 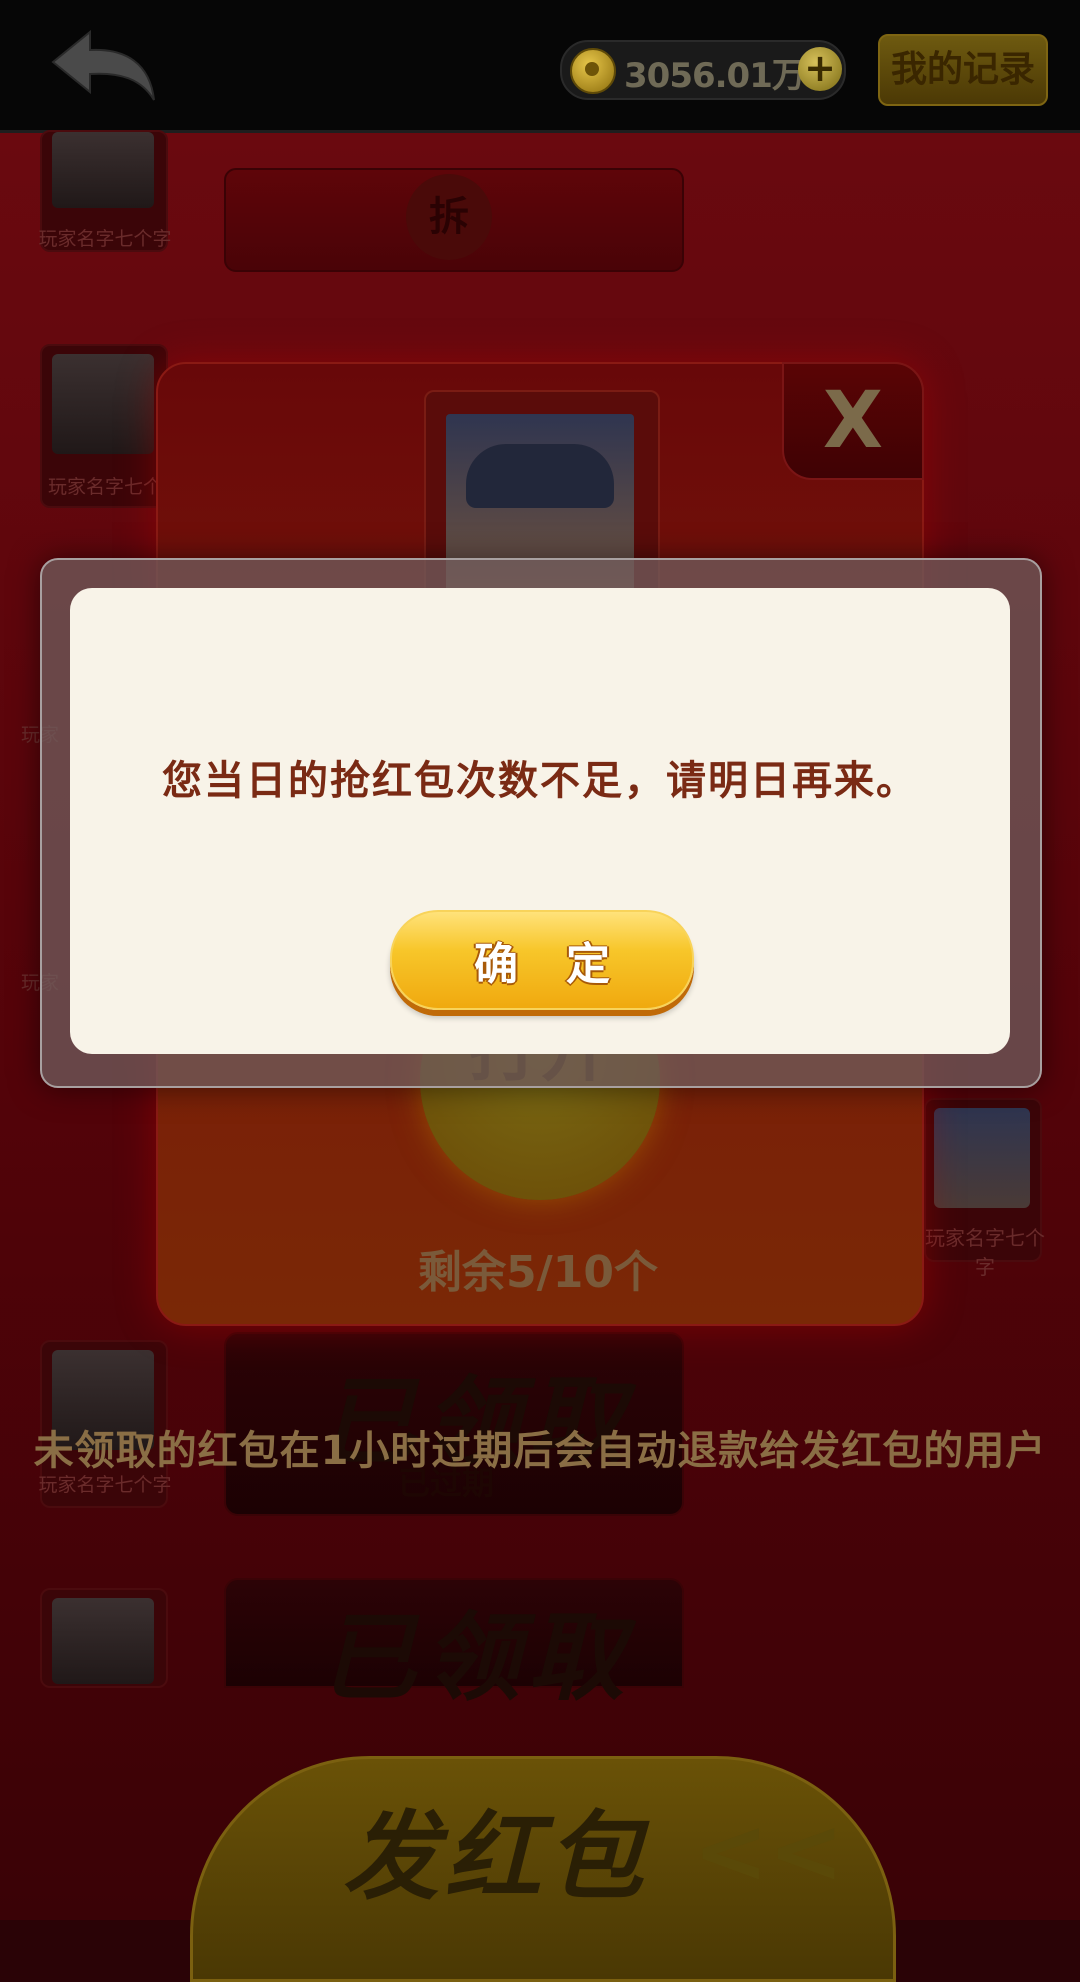 I want to click on claimed-envelope: 已领取, so click(x=454, y=1646).